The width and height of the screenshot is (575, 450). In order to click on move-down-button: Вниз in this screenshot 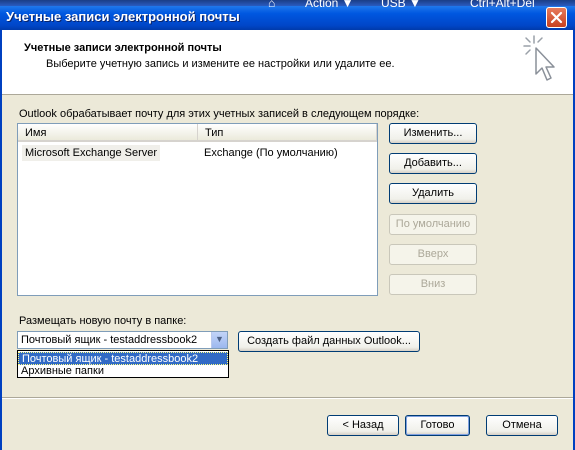, I will do `click(433, 284)`.